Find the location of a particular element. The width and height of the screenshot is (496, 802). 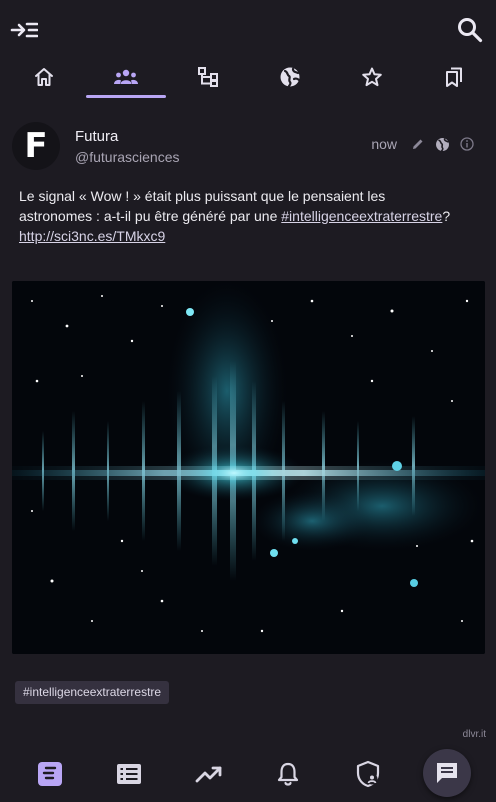

lists-icon is located at coordinates (129, 774).